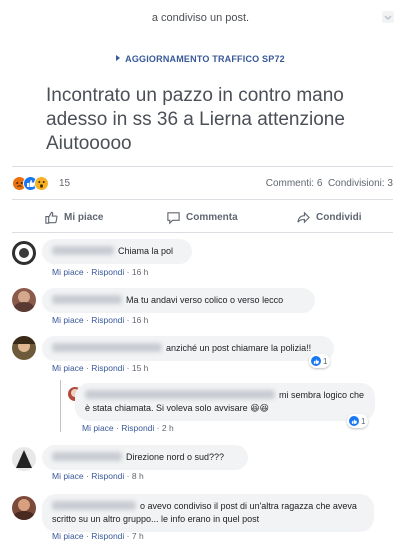 Image resolution: width=401 pixels, height=545 pixels. I want to click on comment-time: 15 h, so click(140, 368).